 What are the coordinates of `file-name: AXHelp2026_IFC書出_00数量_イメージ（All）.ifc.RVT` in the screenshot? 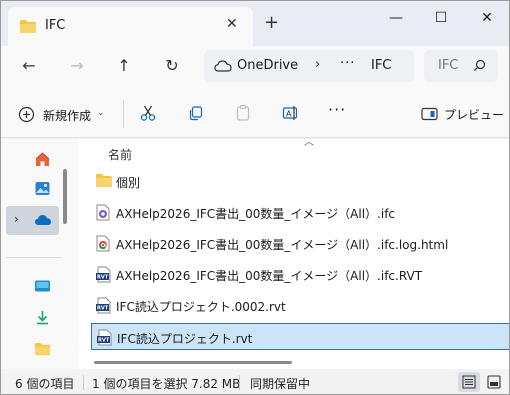 It's located at (269, 276).